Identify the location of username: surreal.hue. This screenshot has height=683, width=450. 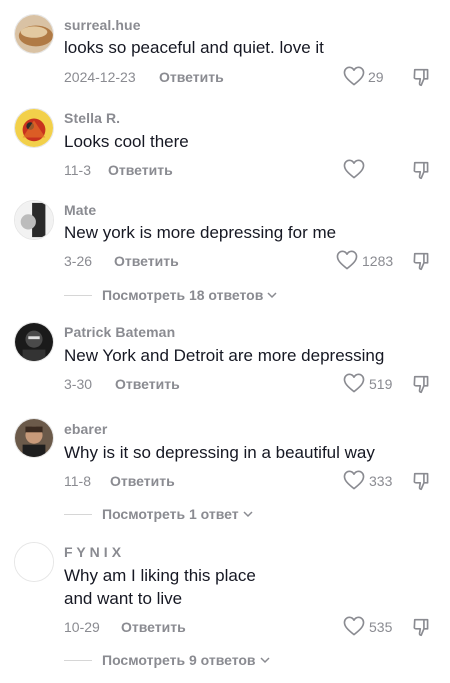
(102, 25).